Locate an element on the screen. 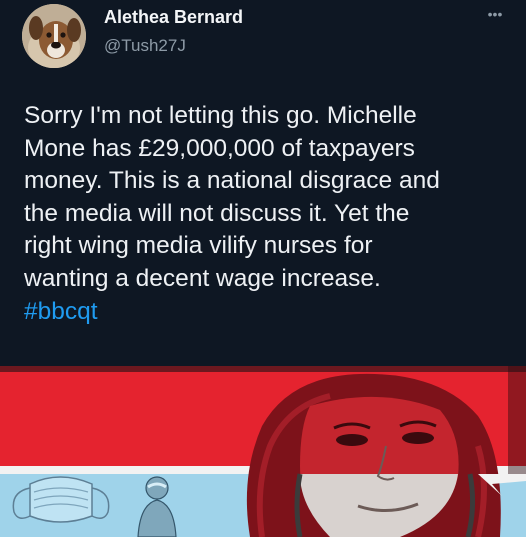 This screenshot has width=526, height=537. more-options-icon: ••• is located at coordinates (495, 16).